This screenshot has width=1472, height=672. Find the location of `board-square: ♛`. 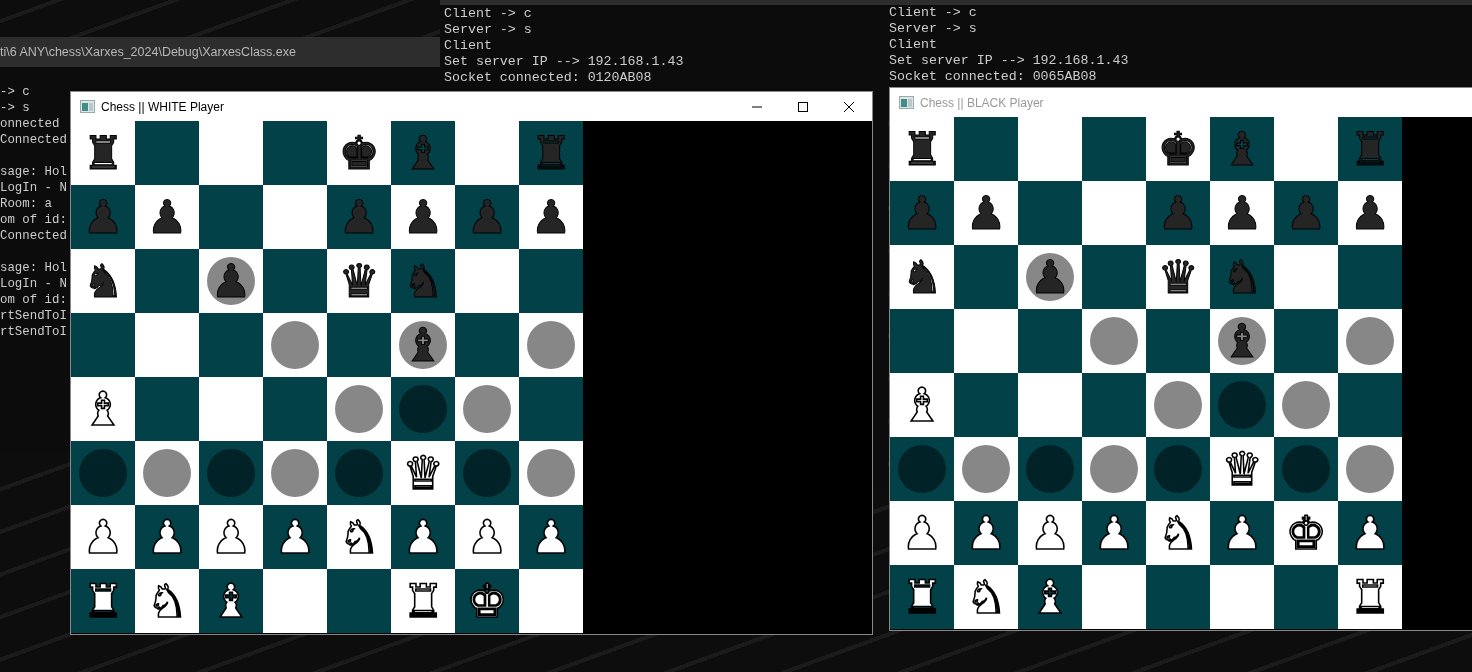

board-square: ♛ is located at coordinates (1178, 277).